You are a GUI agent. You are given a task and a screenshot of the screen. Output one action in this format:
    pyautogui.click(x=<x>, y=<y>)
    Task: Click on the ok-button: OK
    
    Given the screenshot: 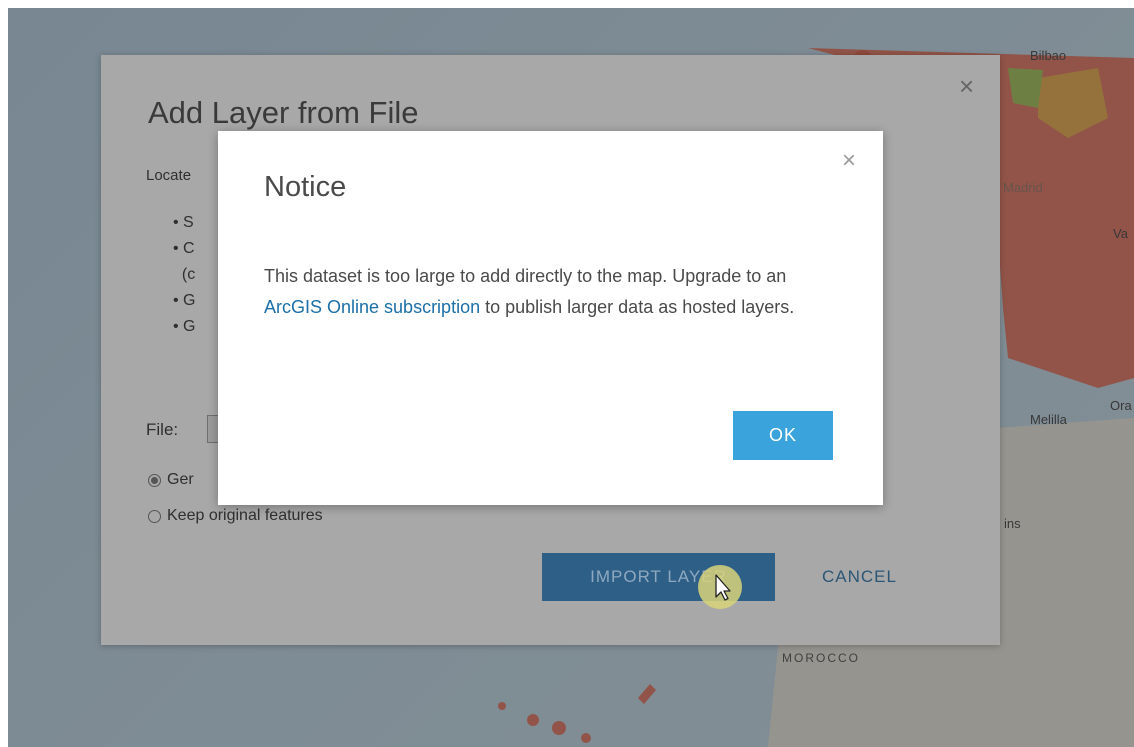 What is the action you would take?
    pyautogui.click(x=783, y=435)
    